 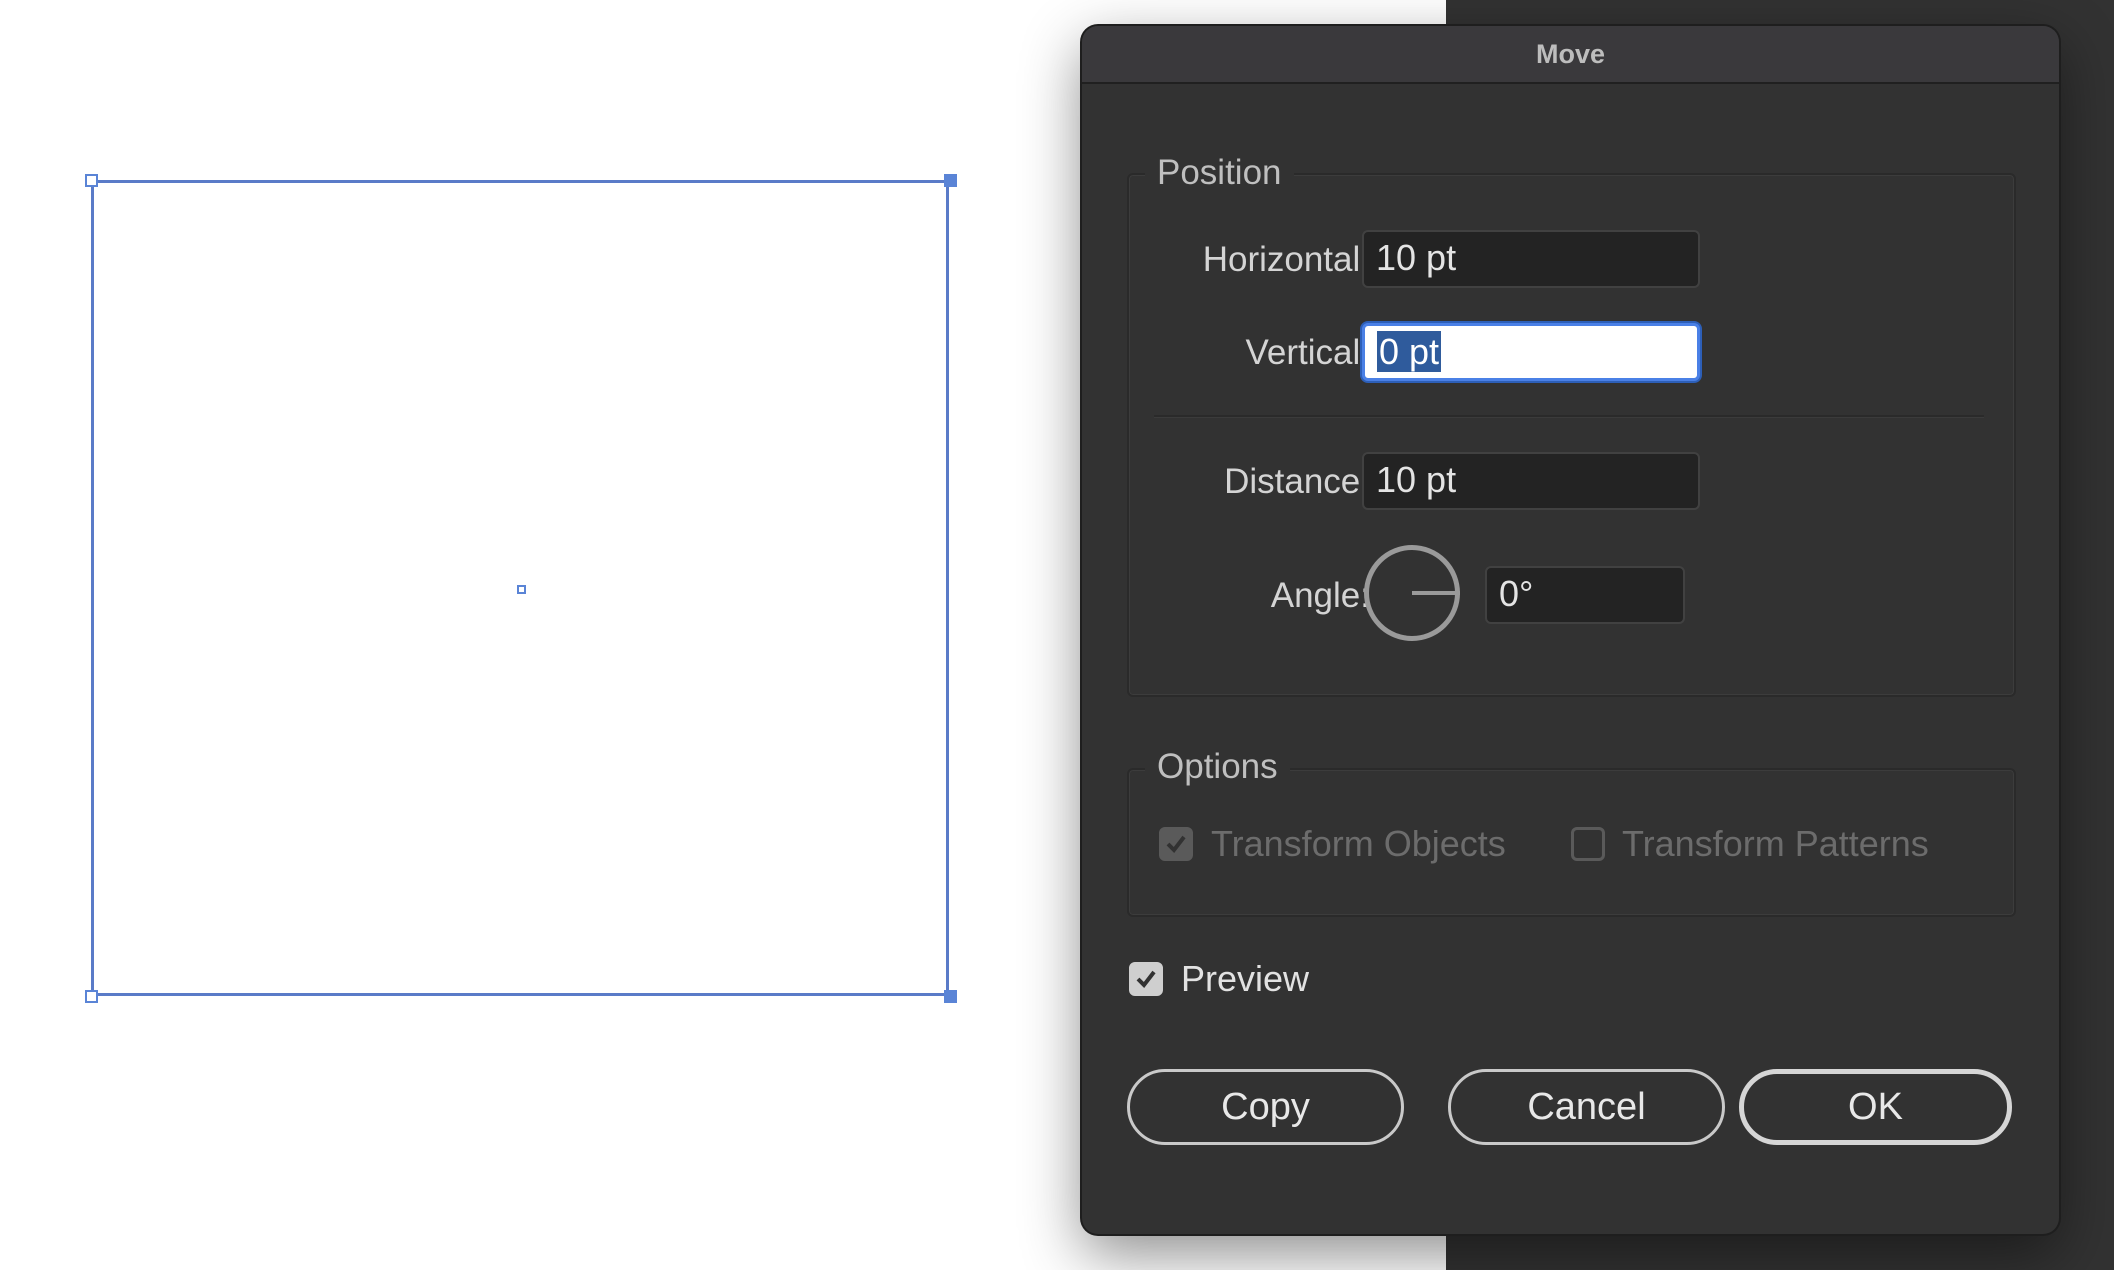 I want to click on vertical-input: 0 pt, so click(x=1531, y=352).